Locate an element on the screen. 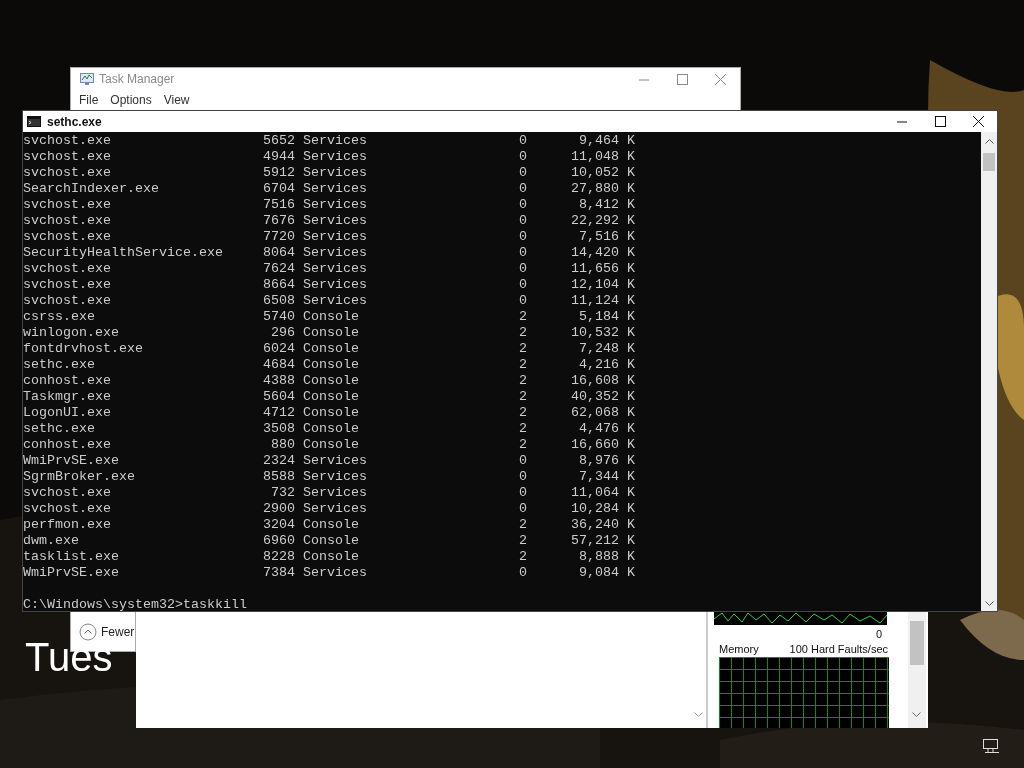  pid: 2324 is located at coordinates (278, 461).